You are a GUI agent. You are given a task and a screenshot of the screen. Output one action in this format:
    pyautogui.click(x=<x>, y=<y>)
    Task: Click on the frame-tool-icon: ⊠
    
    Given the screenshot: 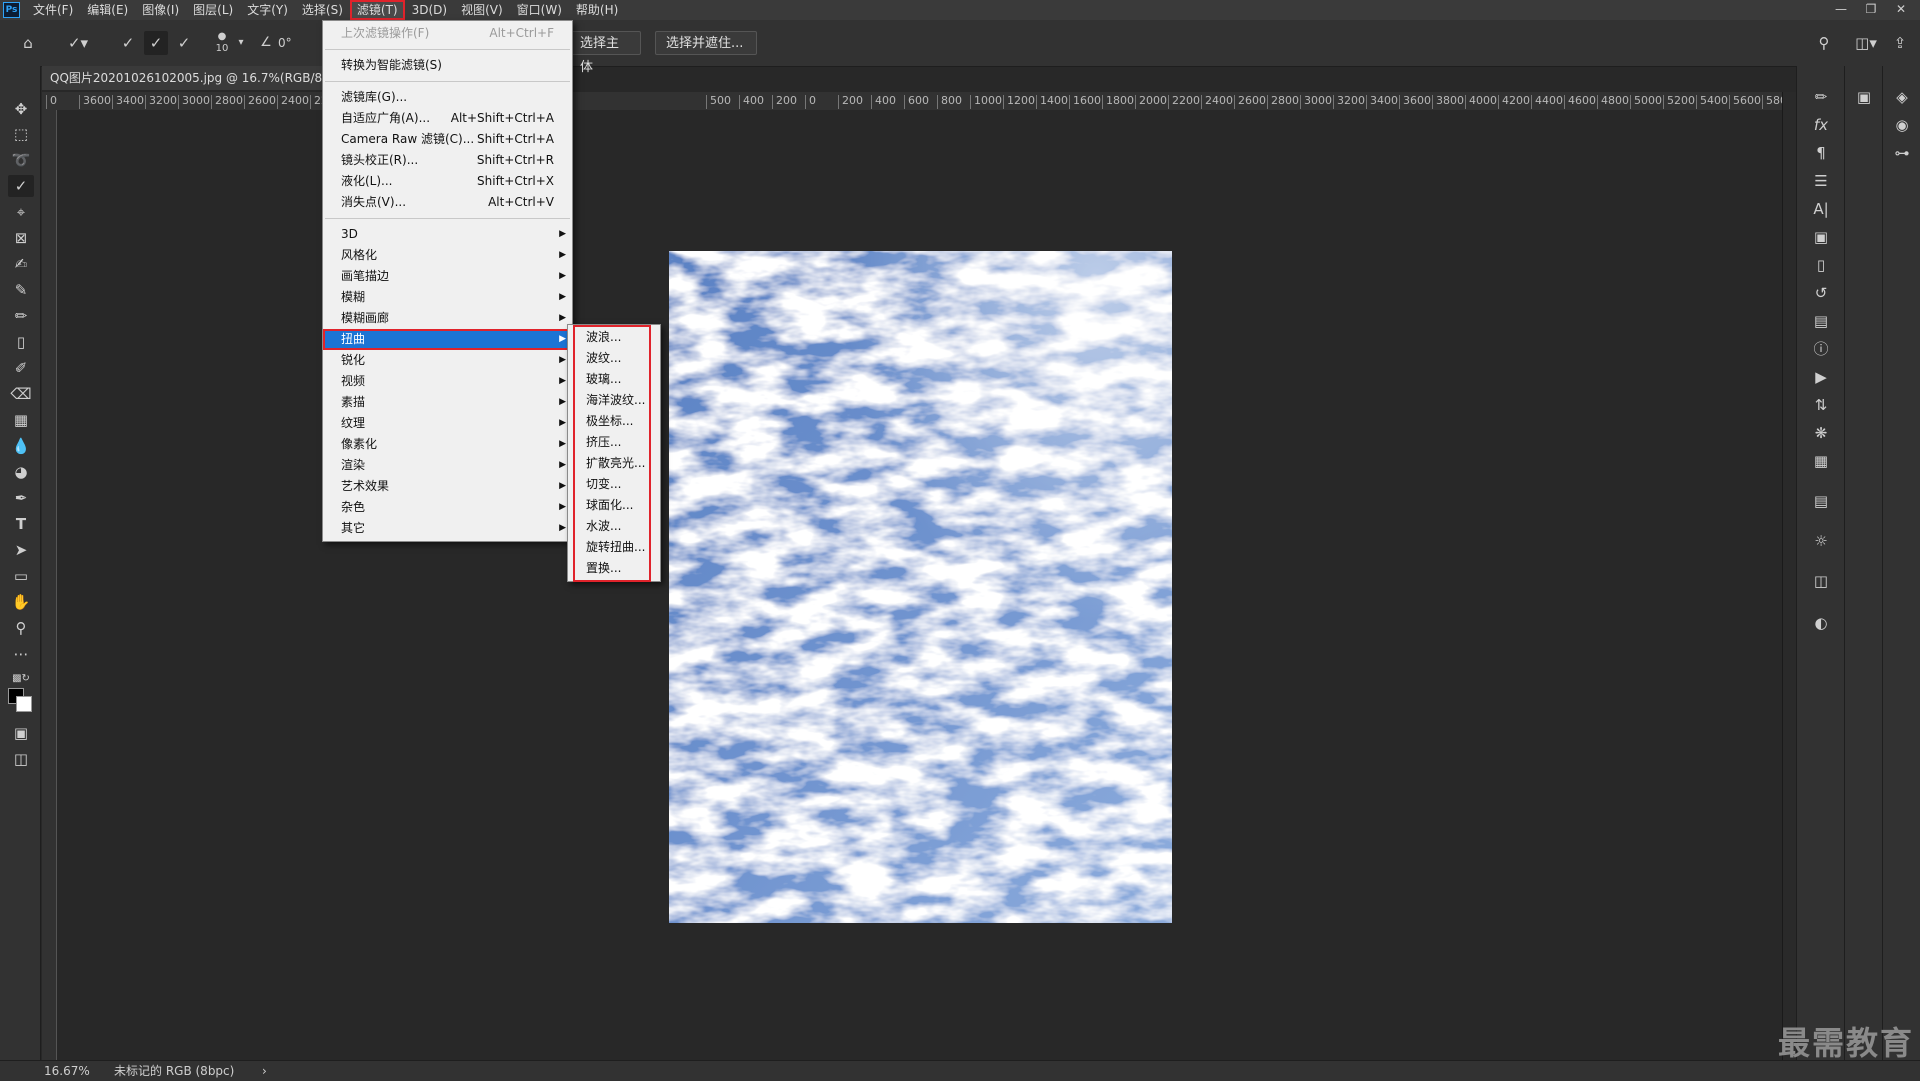 What is the action you would take?
    pyautogui.click(x=21, y=238)
    